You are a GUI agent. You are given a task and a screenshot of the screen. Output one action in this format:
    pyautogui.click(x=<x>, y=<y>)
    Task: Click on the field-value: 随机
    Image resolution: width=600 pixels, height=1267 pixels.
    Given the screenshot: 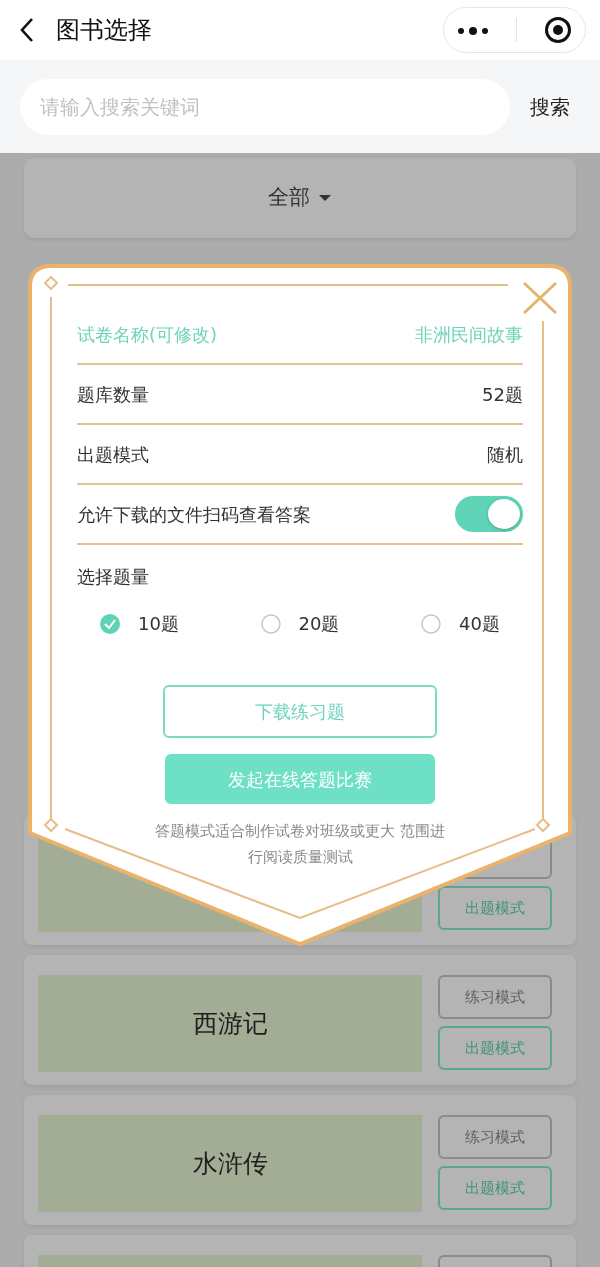 What is the action you would take?
    pyautogui.click(x=505, y=454)
    